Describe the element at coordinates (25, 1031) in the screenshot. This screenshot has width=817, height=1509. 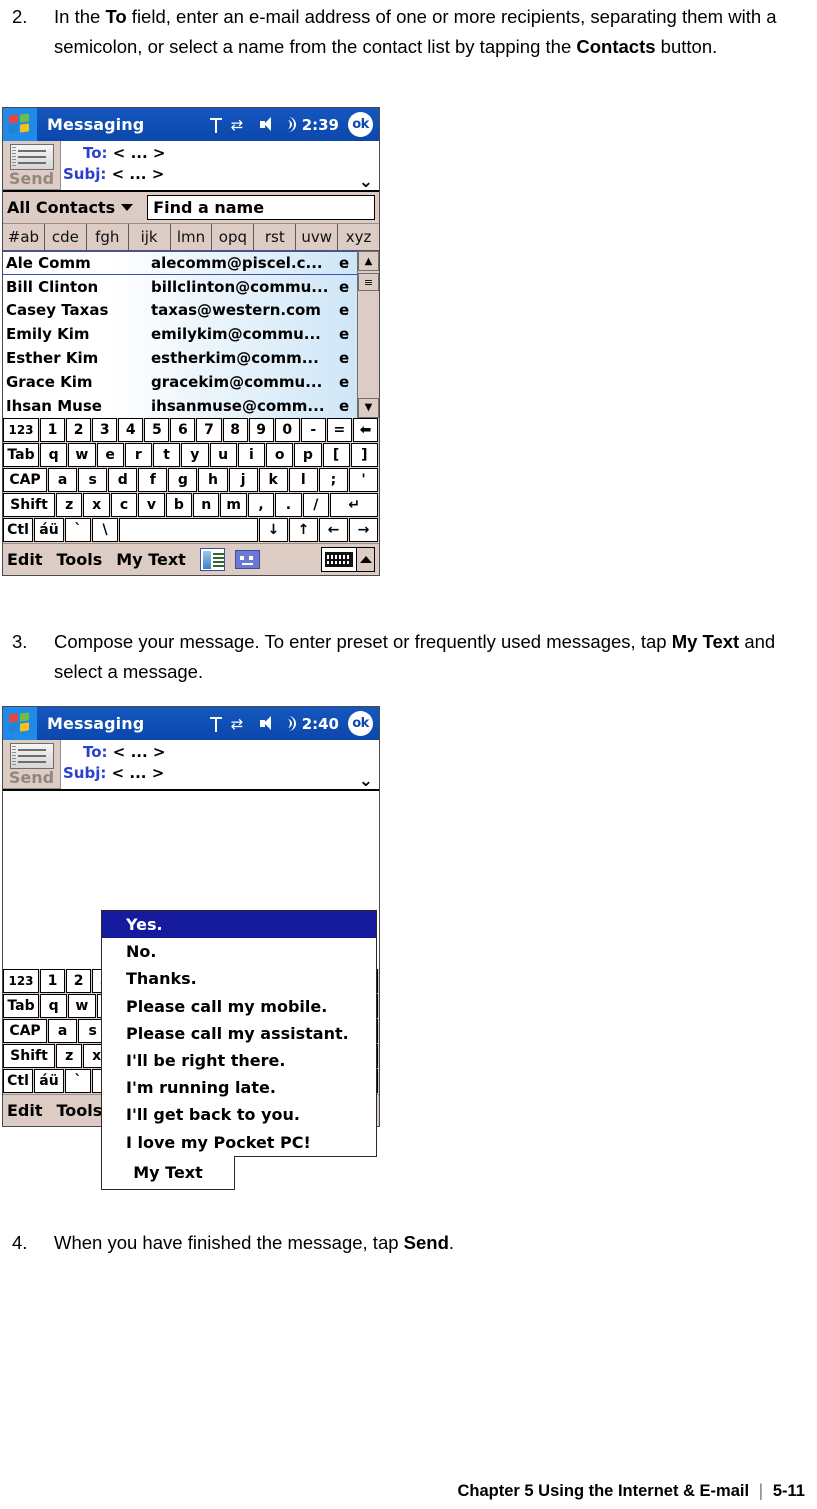
I see `key-CAP: CAP` at that location.